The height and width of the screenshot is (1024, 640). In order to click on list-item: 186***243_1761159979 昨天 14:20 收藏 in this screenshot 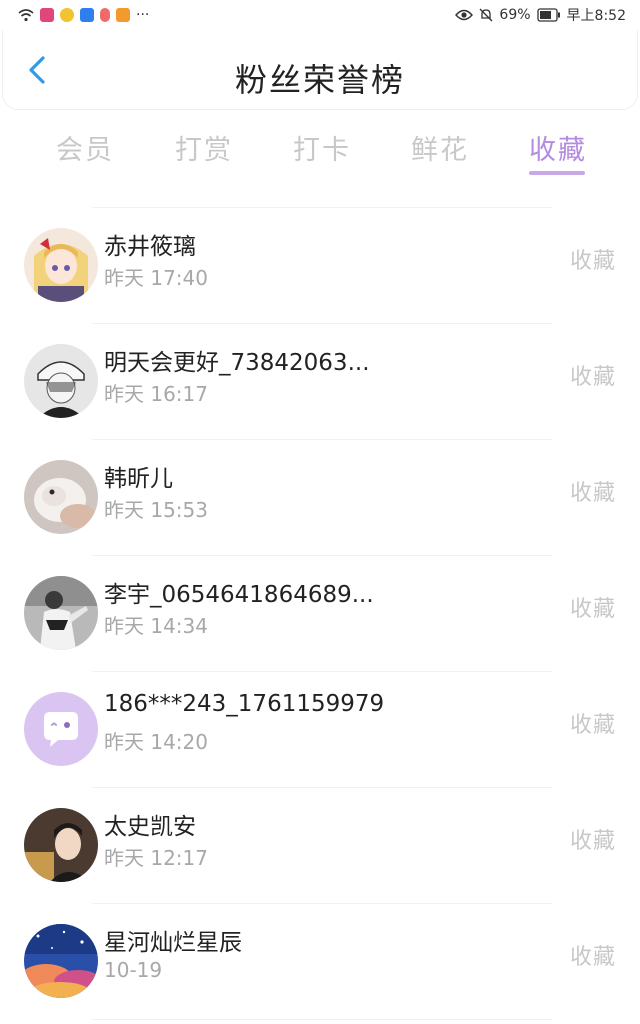, I will do `click(320, 729)`.